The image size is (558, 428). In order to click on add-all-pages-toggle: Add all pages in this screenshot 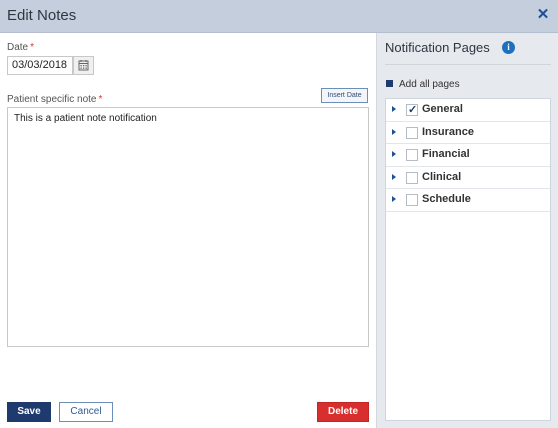, I will do `click(423, 84)`.